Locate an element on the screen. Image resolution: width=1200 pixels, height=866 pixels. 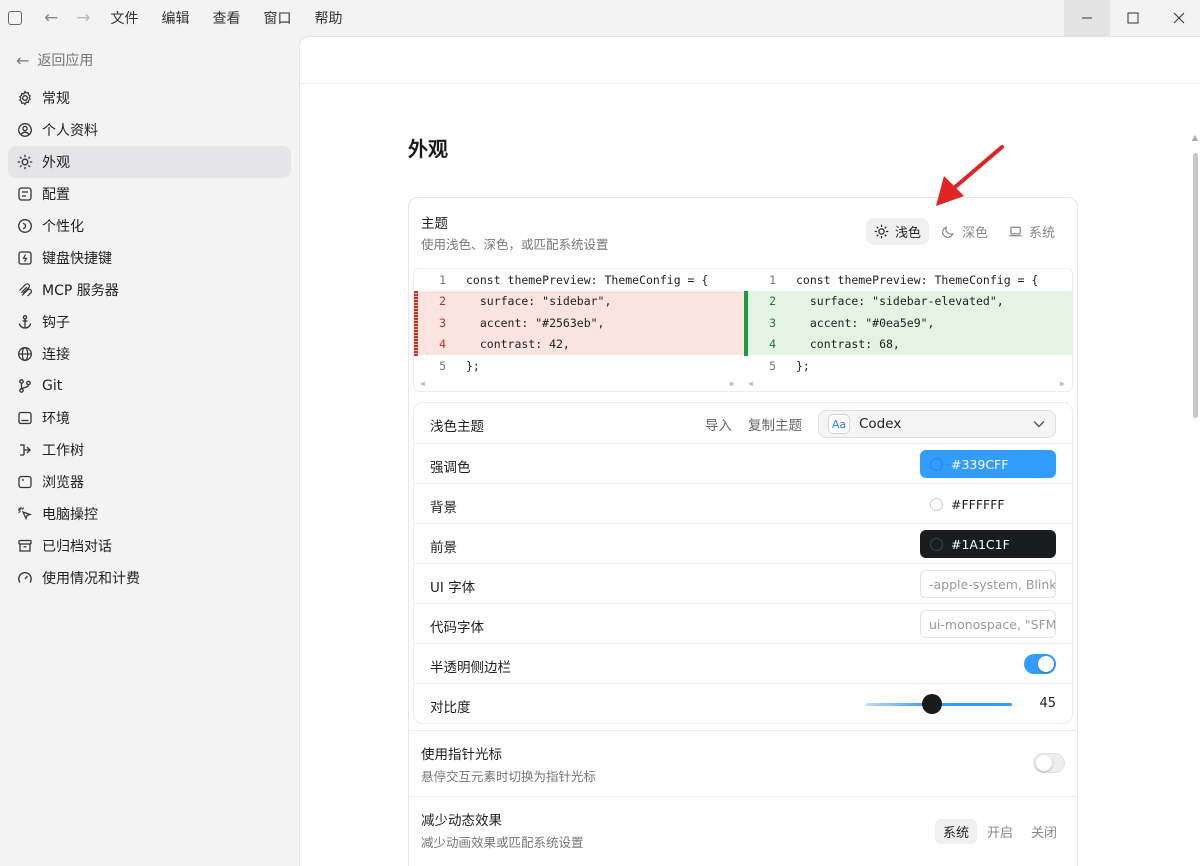
mcp-icon is located at coordinates (25, 290).